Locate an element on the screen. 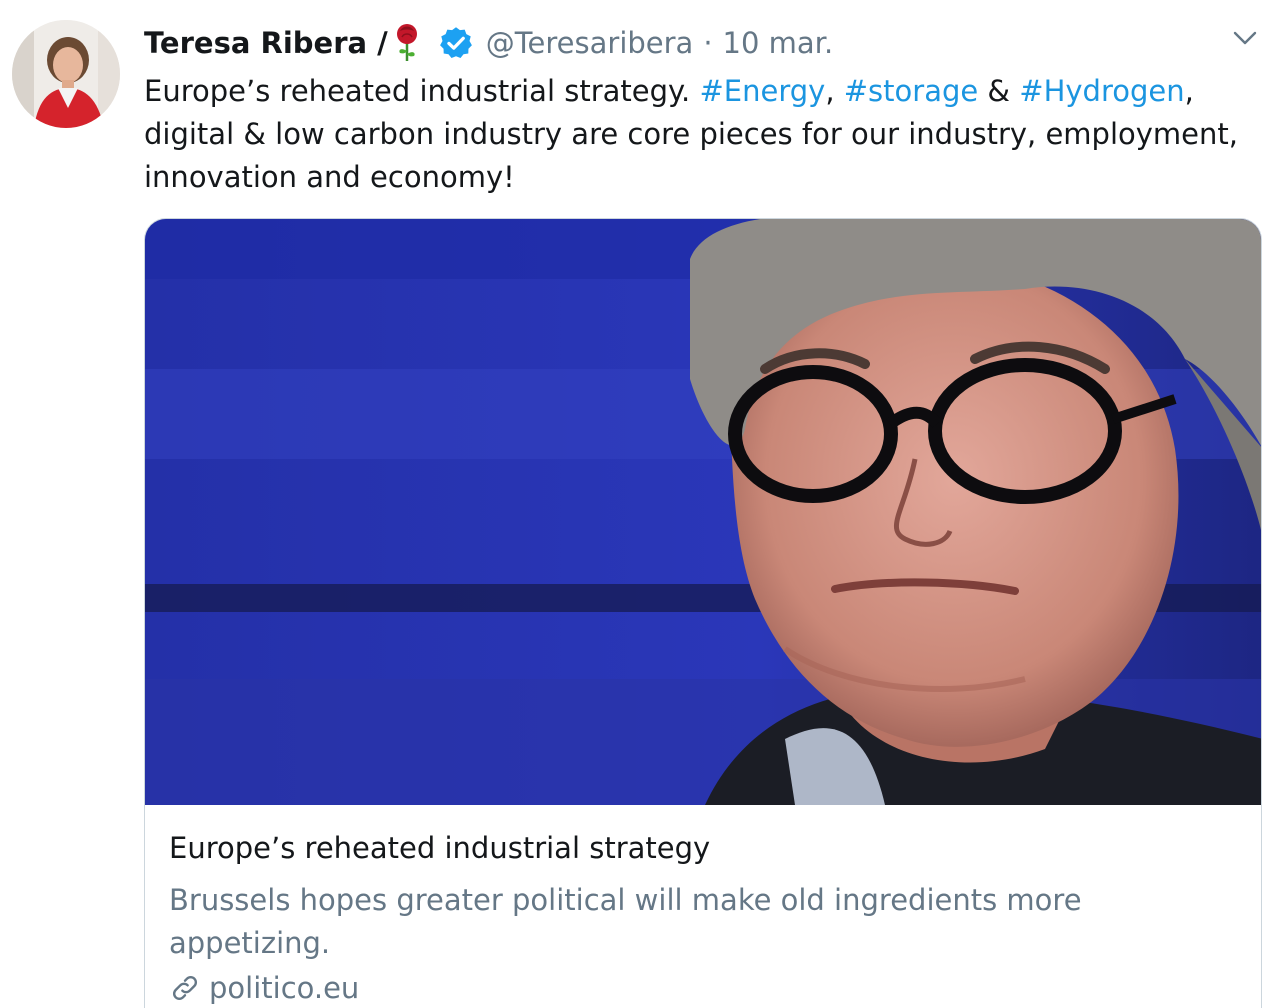  hashtag-link: #Energy is located at coordinates (762, 91).